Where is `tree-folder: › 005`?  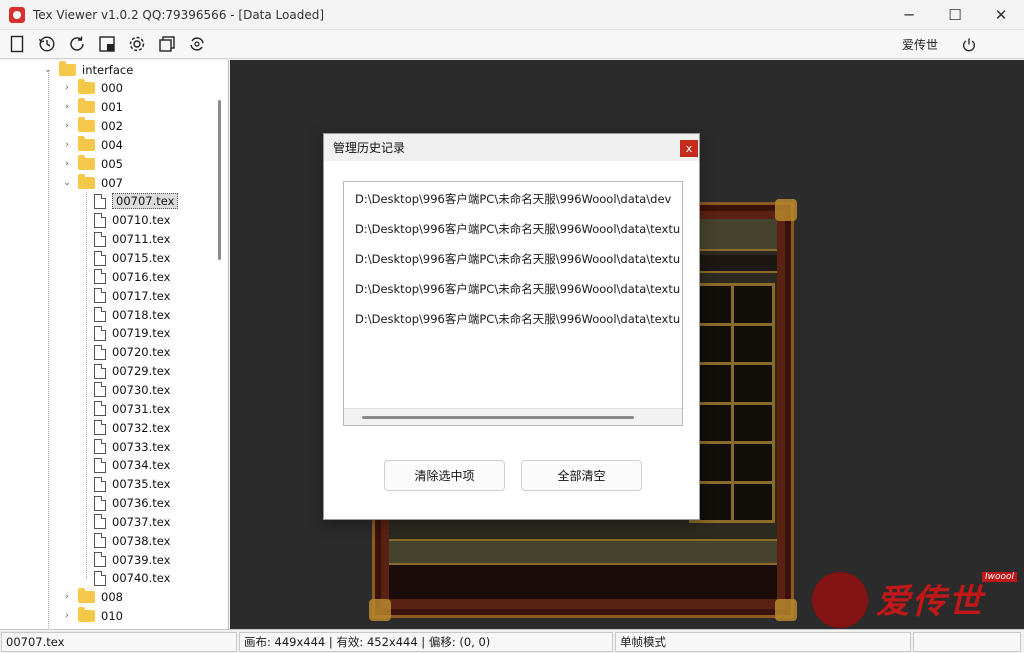 tree-folder: › 005 is located at coordinates (92, 163).